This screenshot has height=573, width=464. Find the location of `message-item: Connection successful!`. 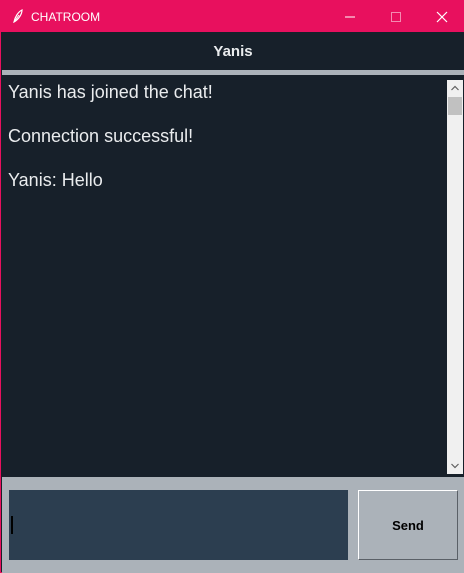

message-item: Connection successful! is located at coordinates (101, 136).